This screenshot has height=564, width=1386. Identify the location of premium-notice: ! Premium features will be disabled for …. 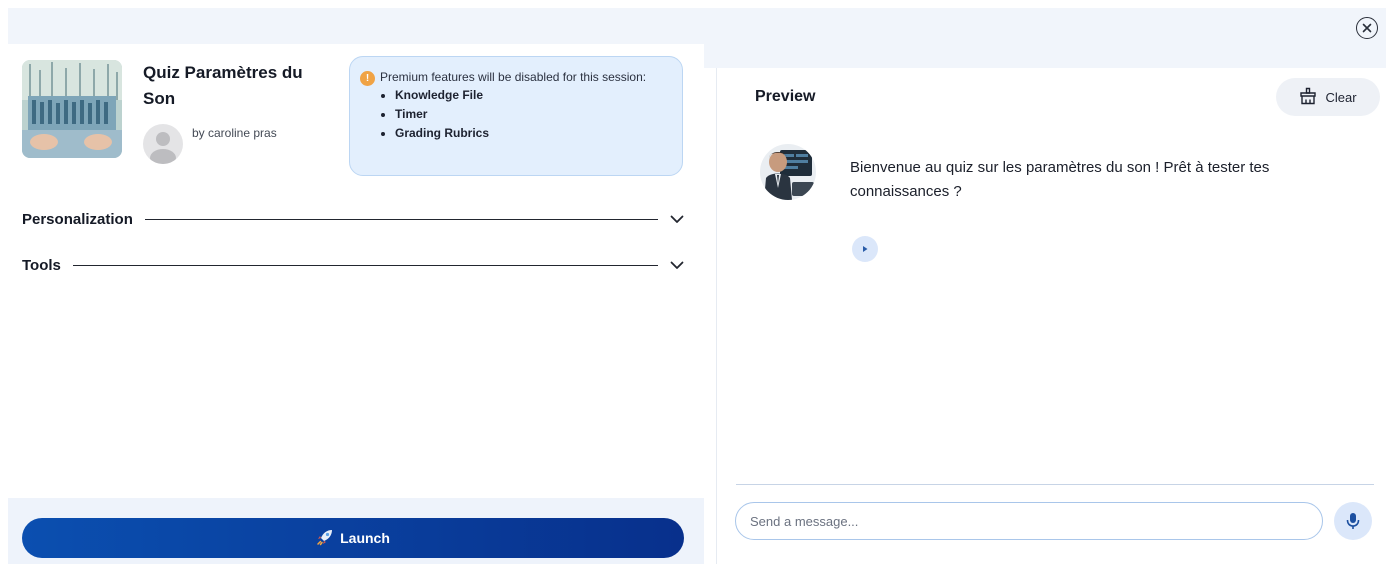
(516, 116).